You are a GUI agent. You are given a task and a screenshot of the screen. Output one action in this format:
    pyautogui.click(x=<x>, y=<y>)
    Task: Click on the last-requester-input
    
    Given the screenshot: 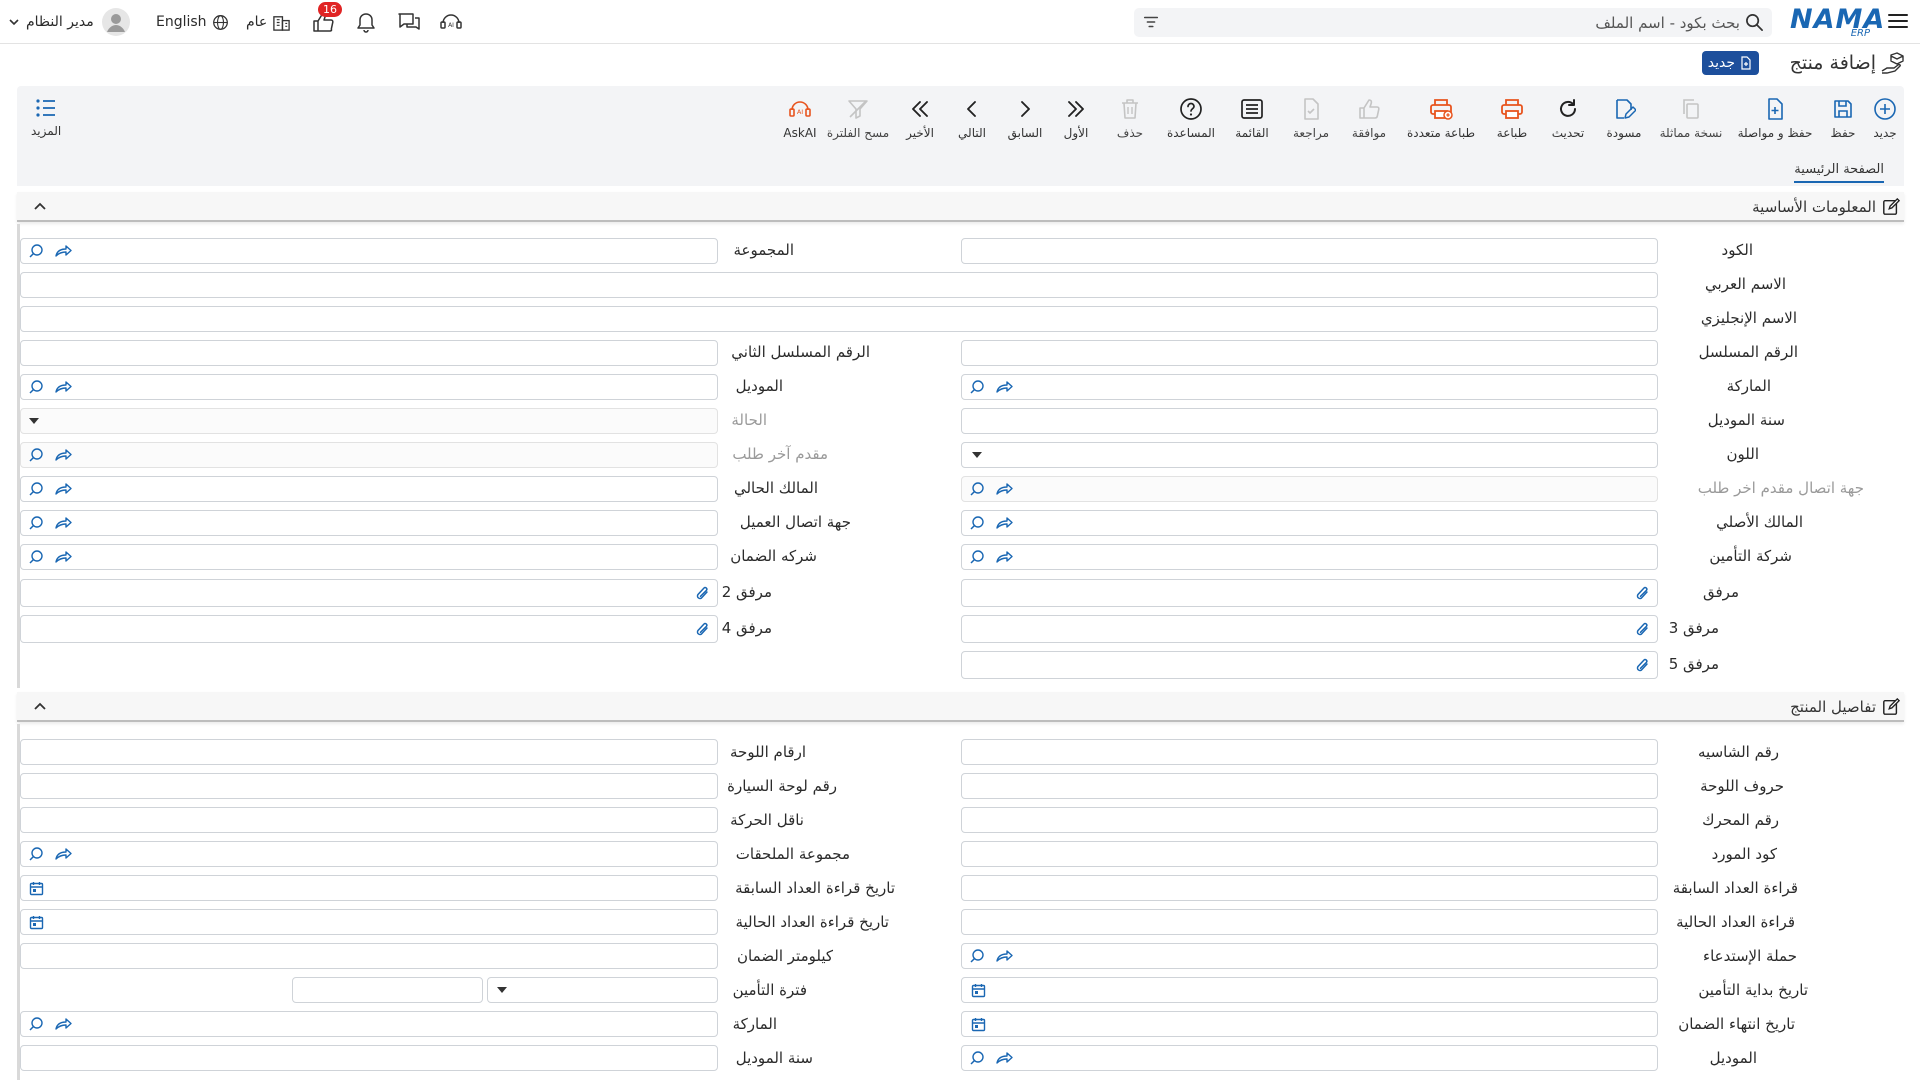 What is the action you would take?
    pyautogui.click(x=369, y=455)
    